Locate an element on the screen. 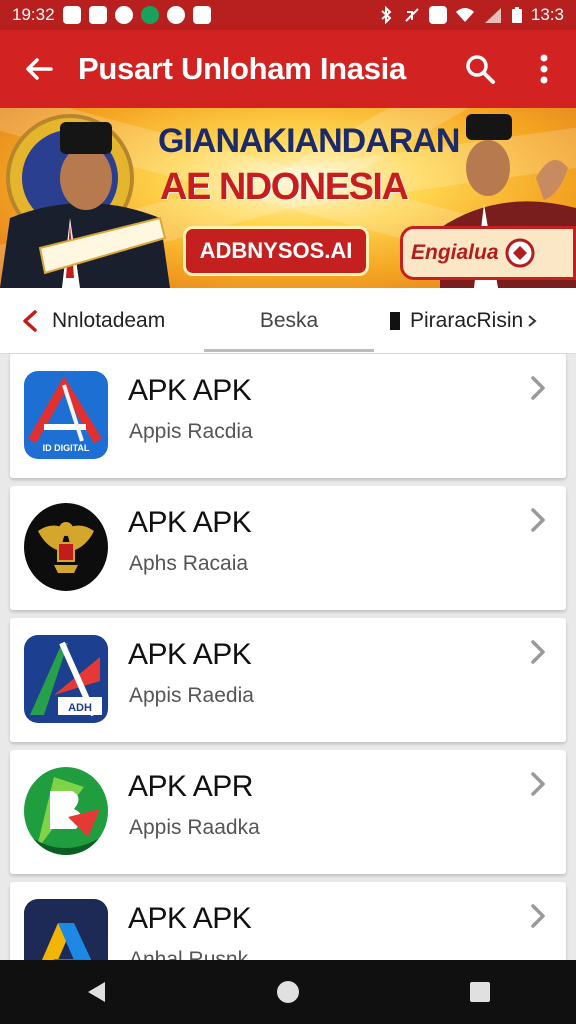 This screenshot has height=1024, width=576. garuda-emblem-icon is located at coordinates (66, 547).